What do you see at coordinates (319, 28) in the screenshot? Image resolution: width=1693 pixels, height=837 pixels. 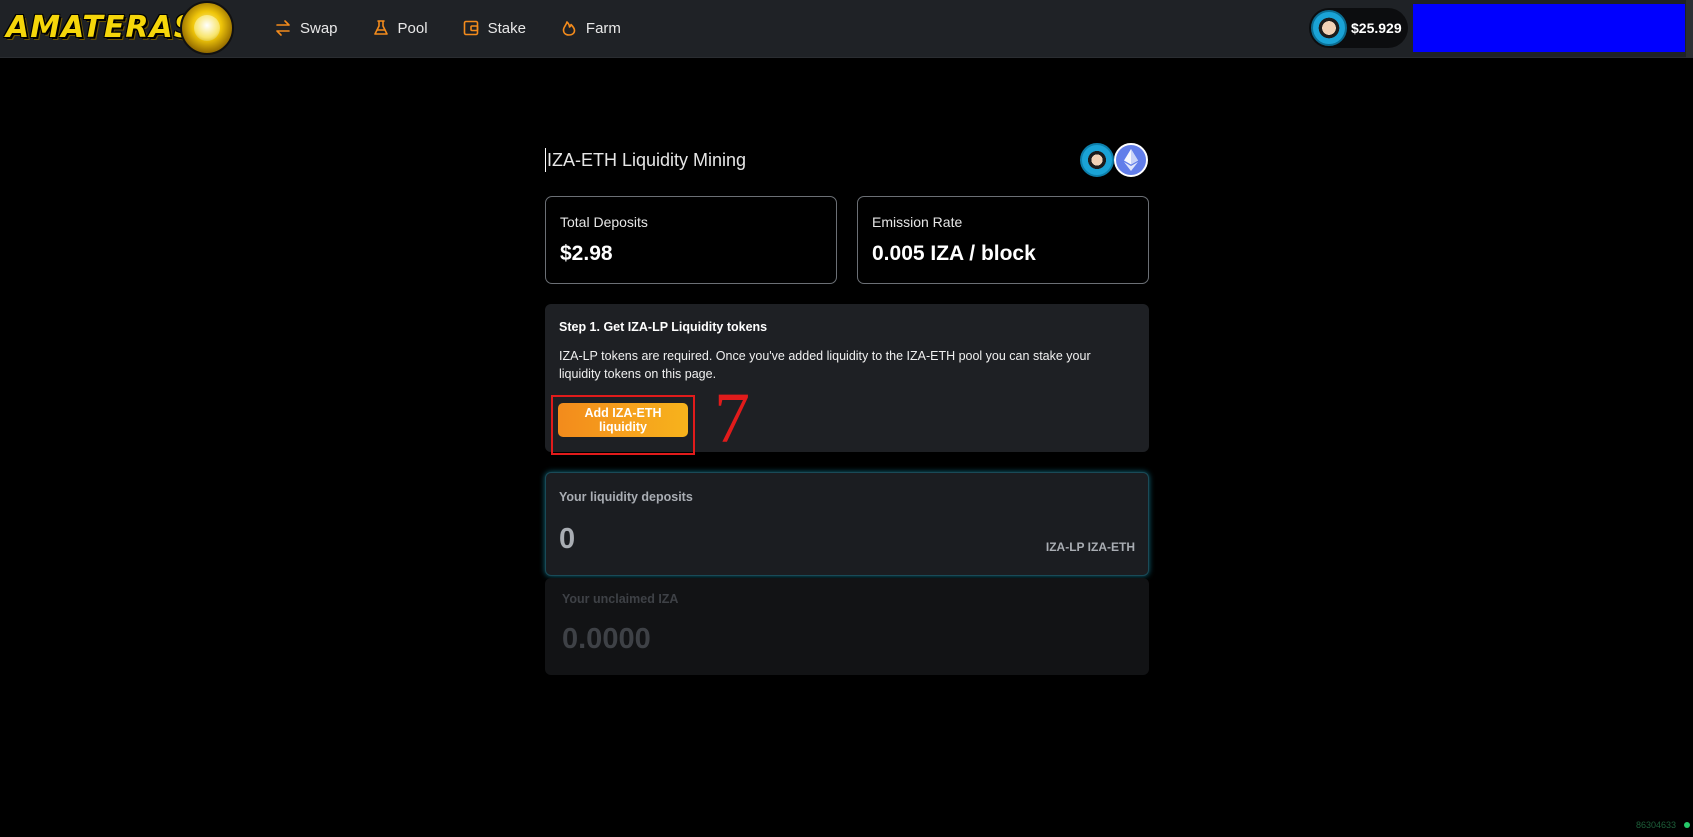 I see `nav-label-swap: Swap` at bounding box center [319, 28].